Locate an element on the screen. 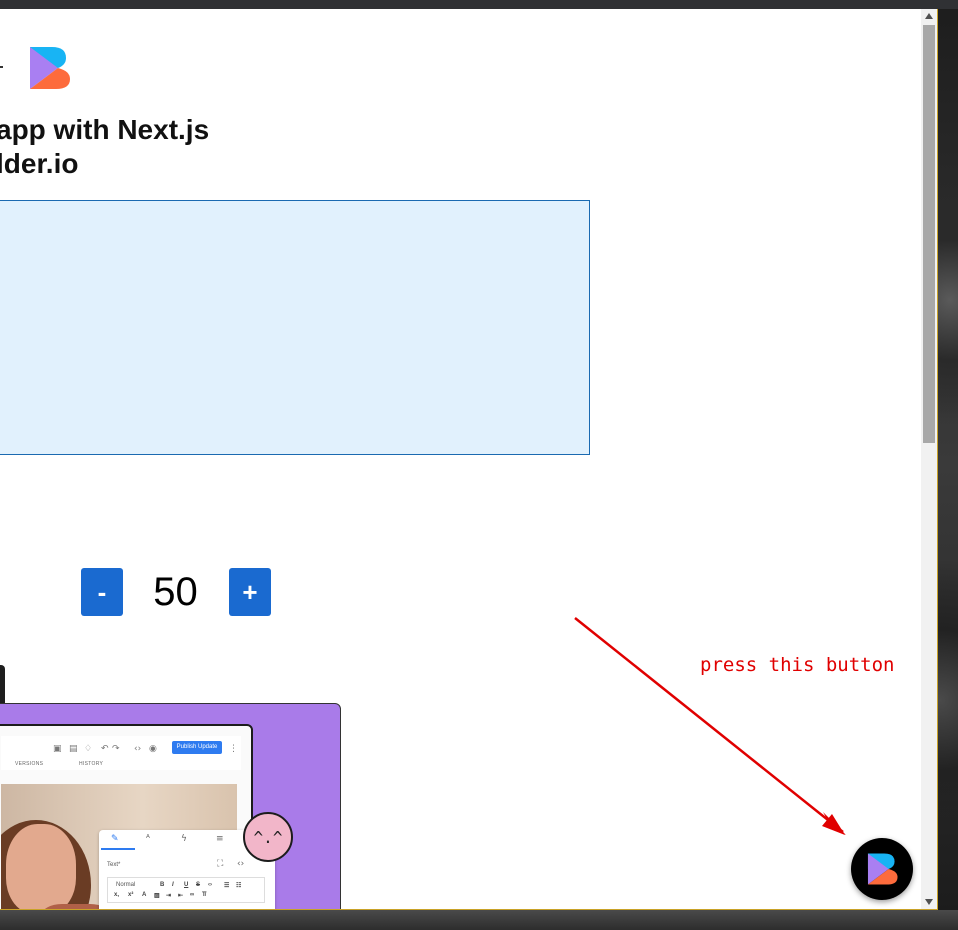 Image resolution: width=958 pixels, height=930 pixels. browser-top-bar is located at coordinates (479, 4).